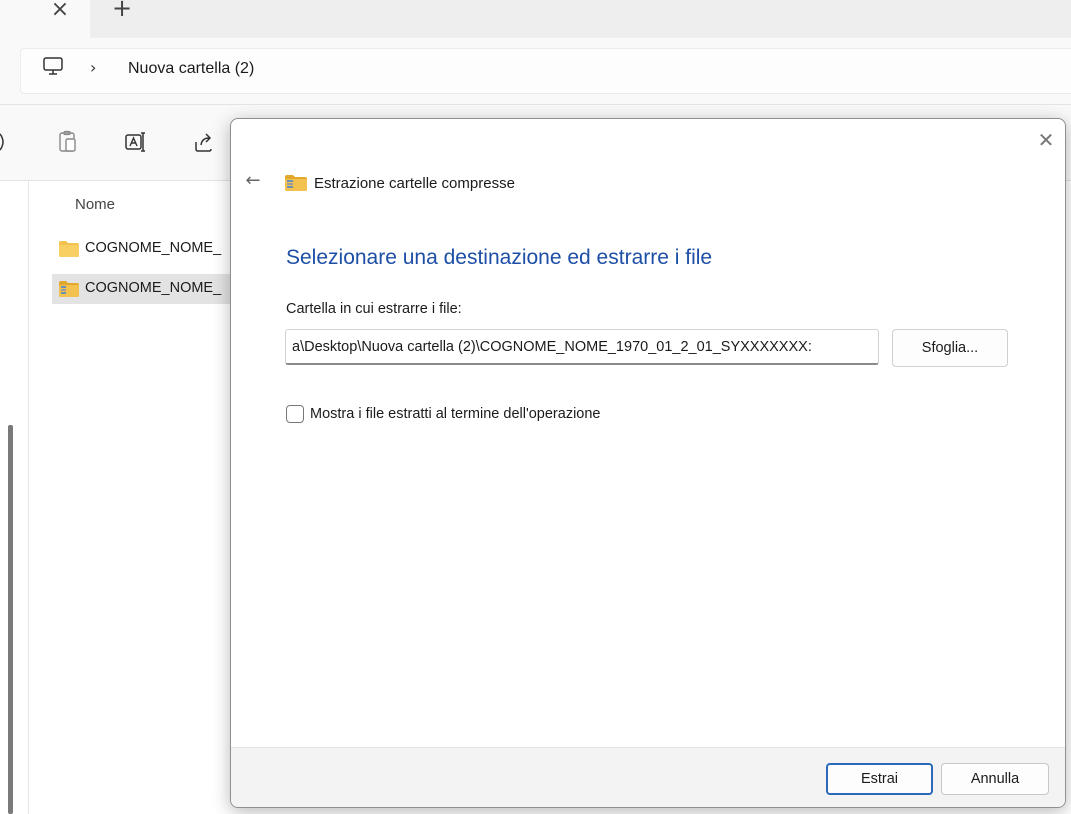  I want to click on cancel-button: Annulla, so click(995, 779).